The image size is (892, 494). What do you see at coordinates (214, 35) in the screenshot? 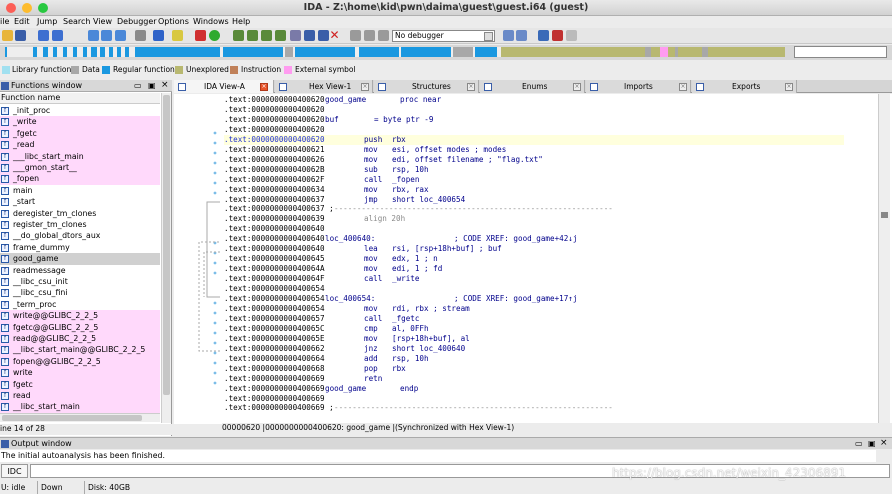
I see `go-icon` at bounding box center [214, 35].